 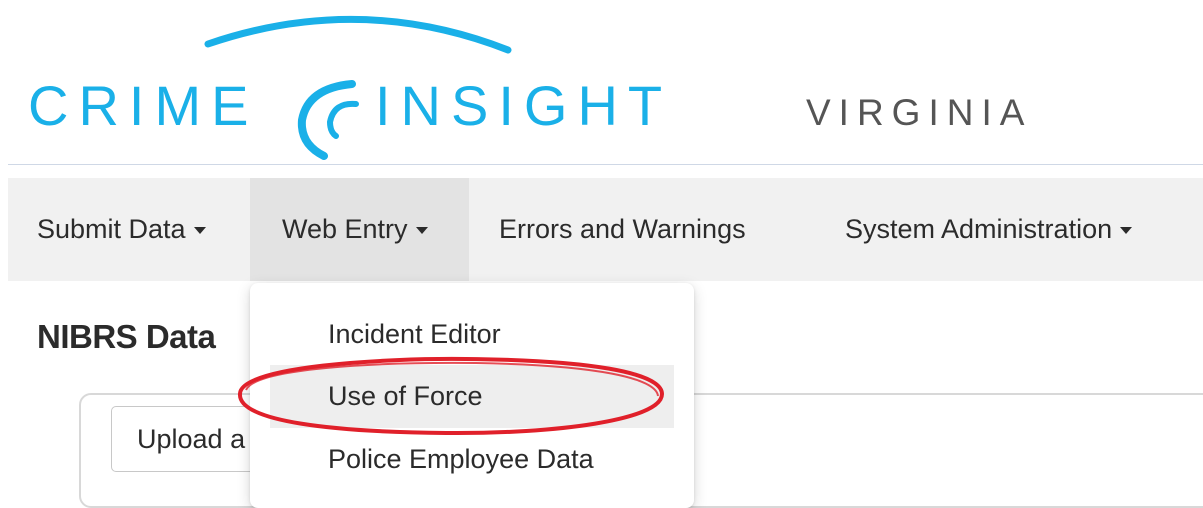 I want to click on nav-errors-and-warnings-label: Errors and Warnings, so click(x=622, y=229).